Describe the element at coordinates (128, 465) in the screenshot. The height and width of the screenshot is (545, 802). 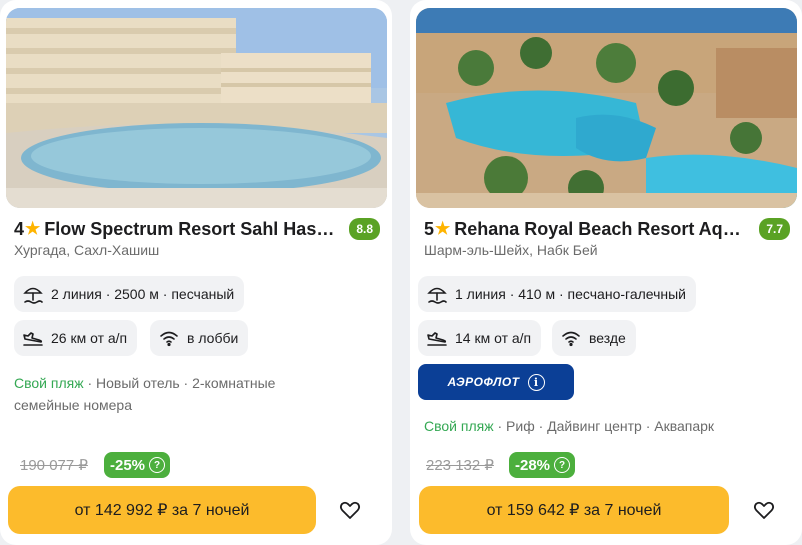
I see `discount-value: -25%` at that location.